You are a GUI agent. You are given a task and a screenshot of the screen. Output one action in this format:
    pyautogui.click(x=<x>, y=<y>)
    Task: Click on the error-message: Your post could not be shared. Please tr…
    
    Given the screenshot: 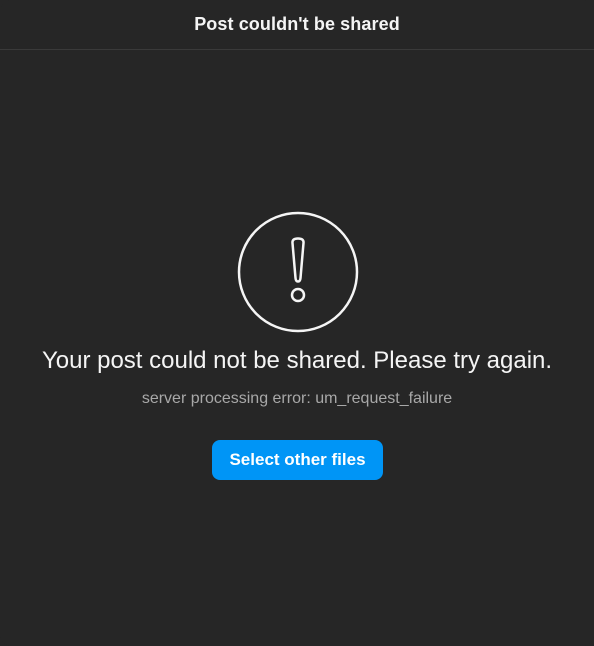 What is the action you would take?
    pyautogui.click(x=297, y=360)
    